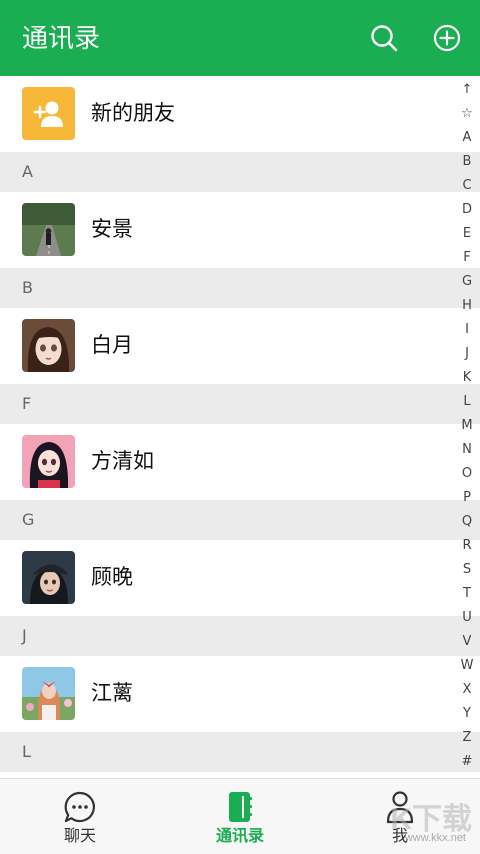 The image size is (480, 854). I want to click on index-letter: M, so click(467, 426).